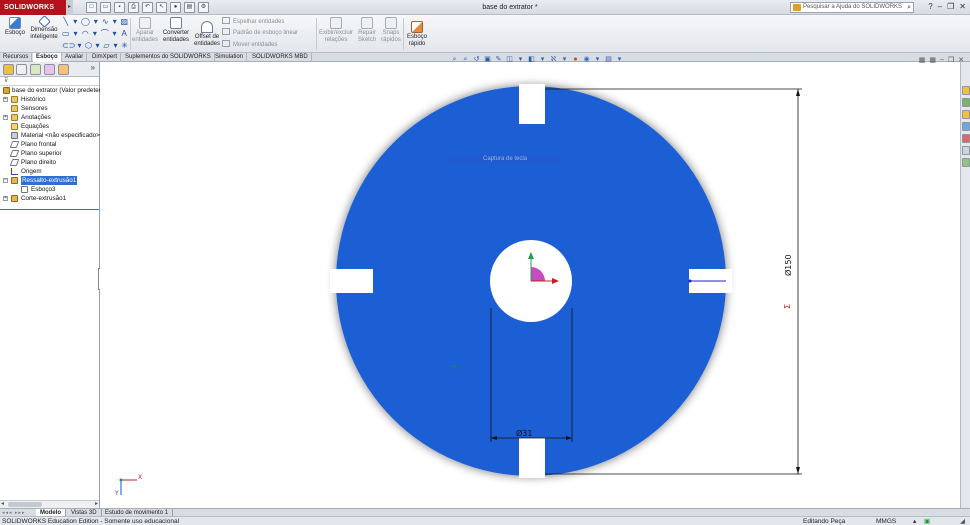 This screenshot has height=525, width=970. Describe the element at coordinates (95, 33) in the screenshot. I see `arc-dropdown-icon: ▾` at that location.